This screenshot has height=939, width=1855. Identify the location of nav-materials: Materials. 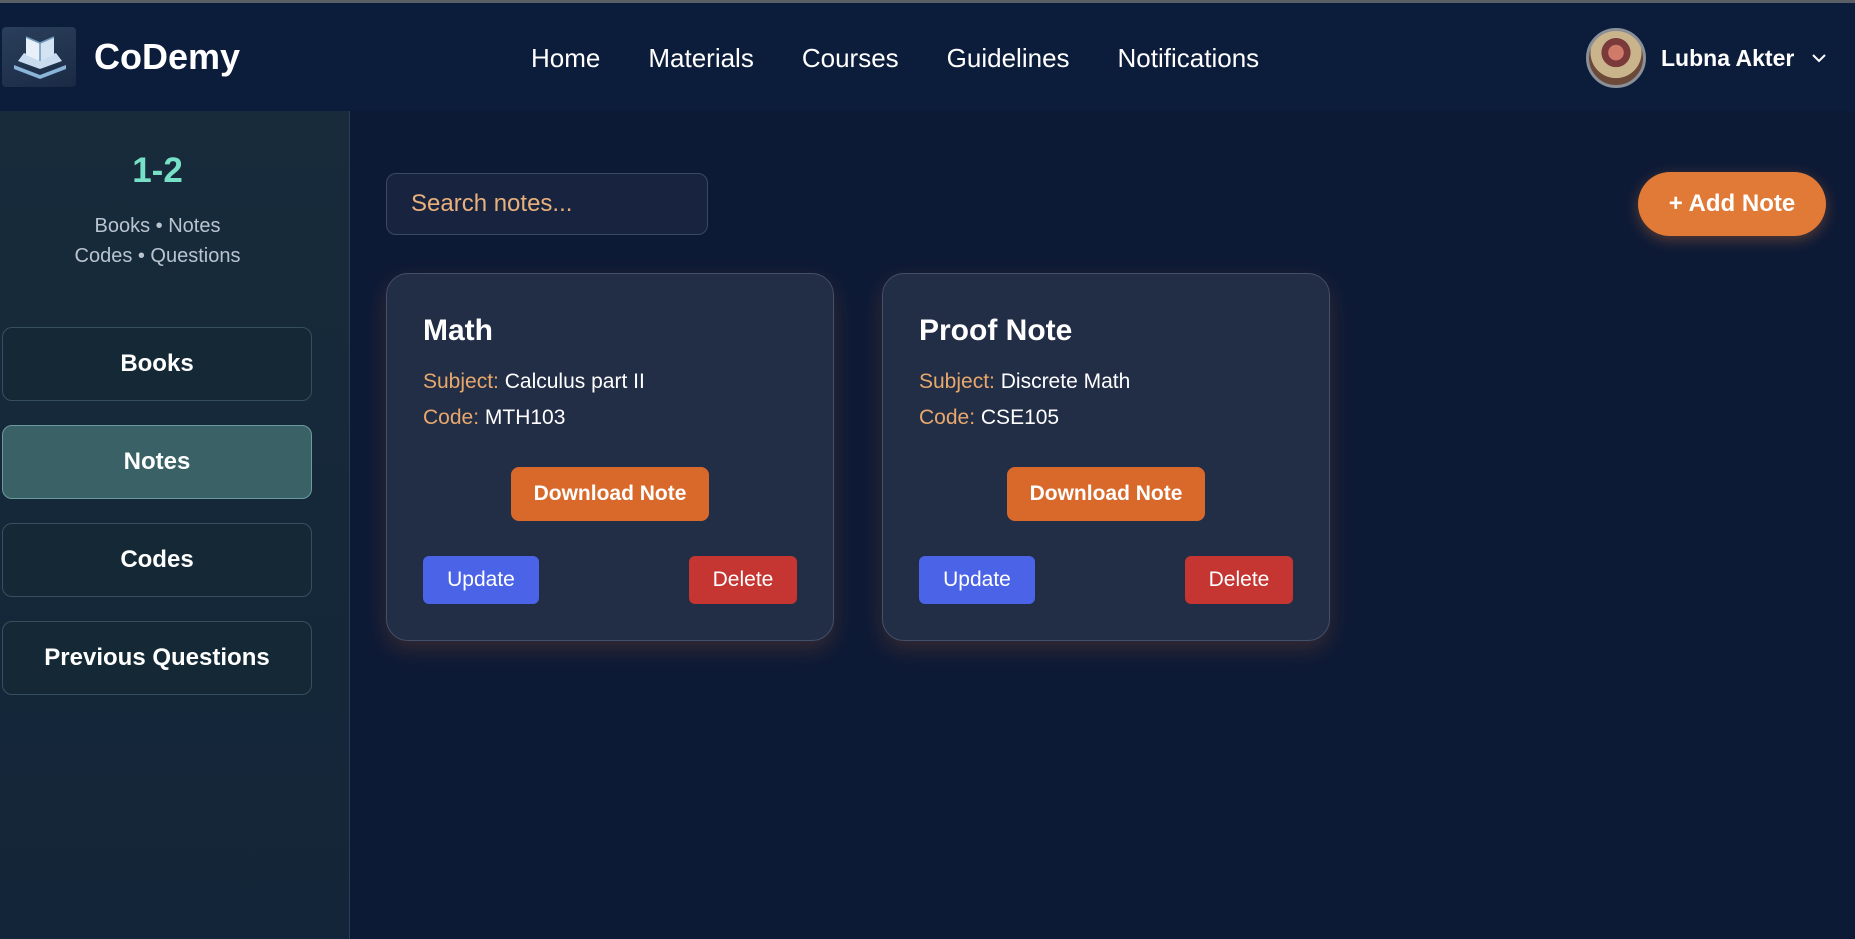
(700, 58).